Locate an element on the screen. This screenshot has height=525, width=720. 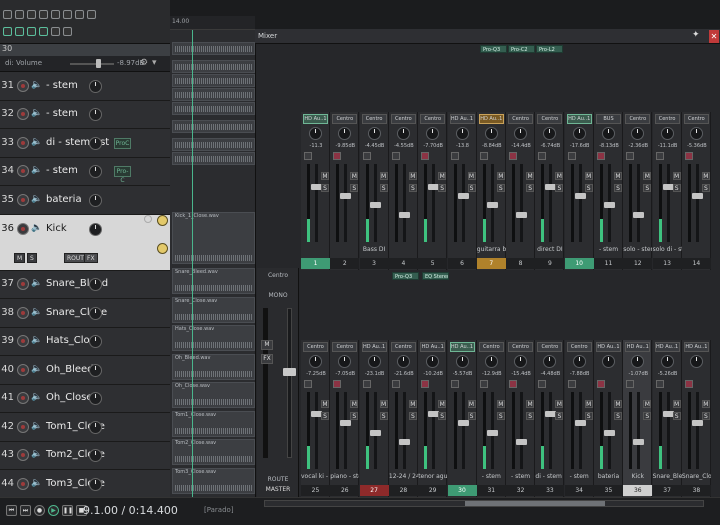
undo-icon is located at coordinates (67, 14).